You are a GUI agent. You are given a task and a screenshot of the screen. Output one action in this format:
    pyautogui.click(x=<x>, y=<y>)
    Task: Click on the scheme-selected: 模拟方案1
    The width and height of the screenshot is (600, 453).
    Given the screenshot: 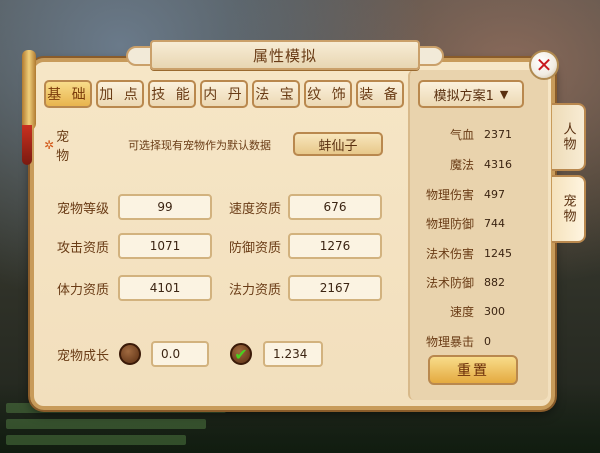 What is the action you would take?
    pyautogui.click(x=463, y=96)
    